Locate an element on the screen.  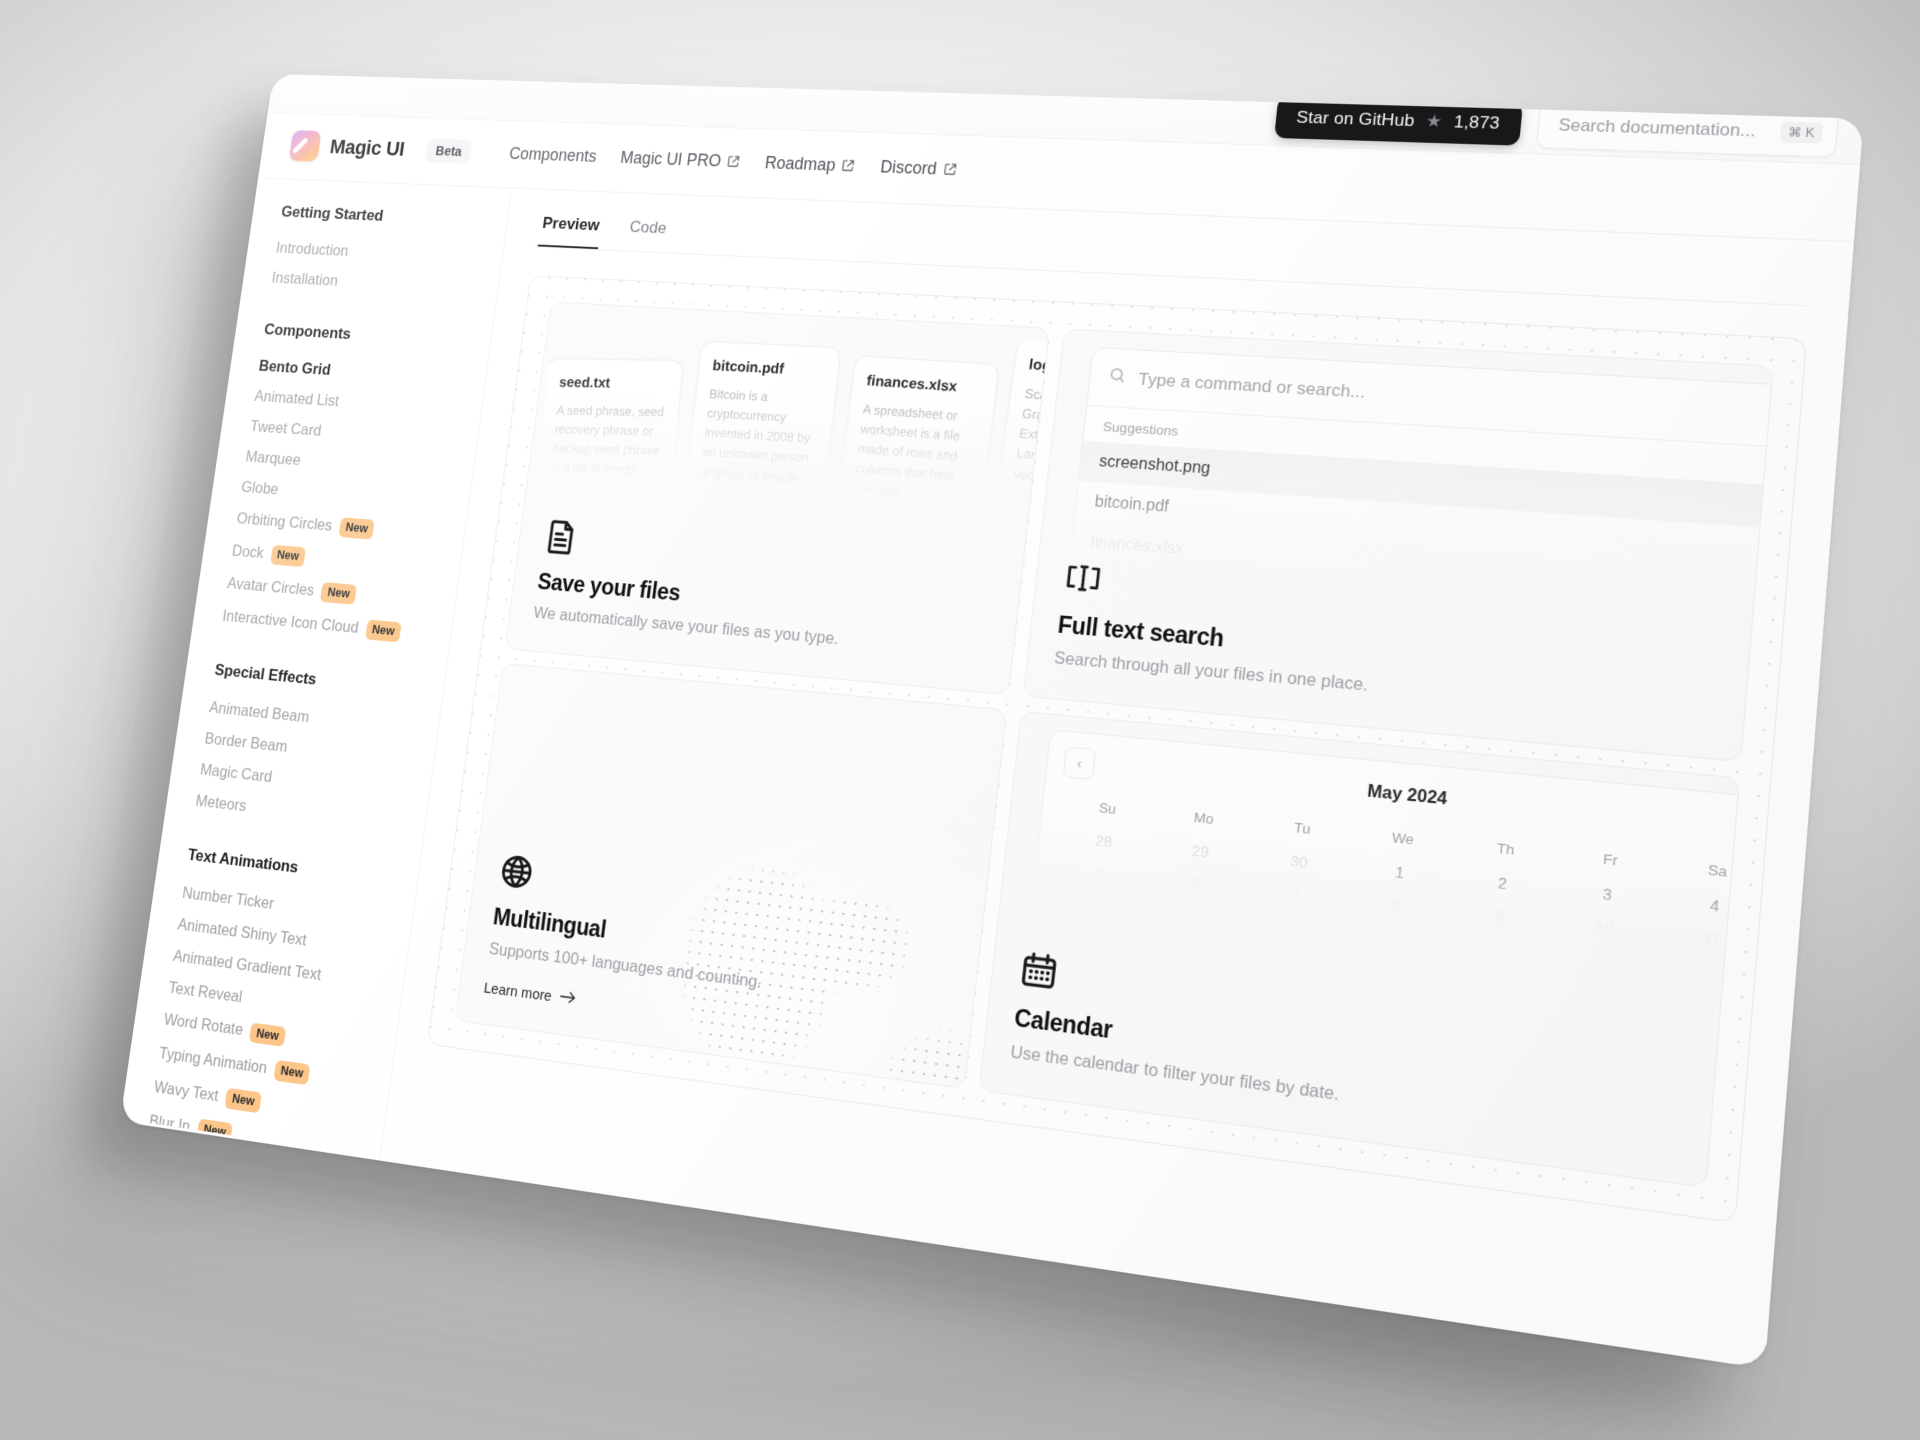
sidebar-item-label: Separate Away is located at coordinates (191, 1151).